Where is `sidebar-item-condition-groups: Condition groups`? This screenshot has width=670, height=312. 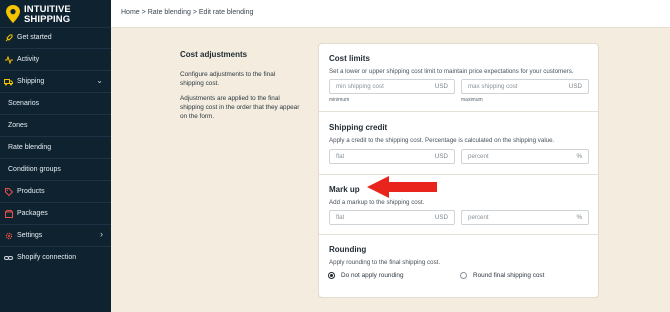 sidebar-item-condition-groups: Condition groups is located at coordinates (55, 169).